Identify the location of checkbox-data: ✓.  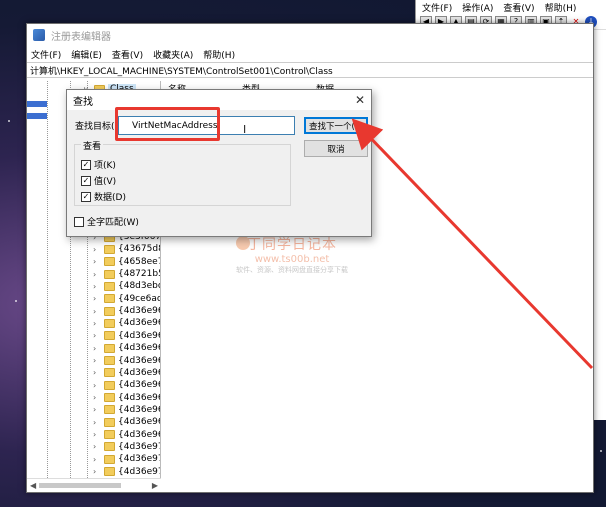
(86, 196).